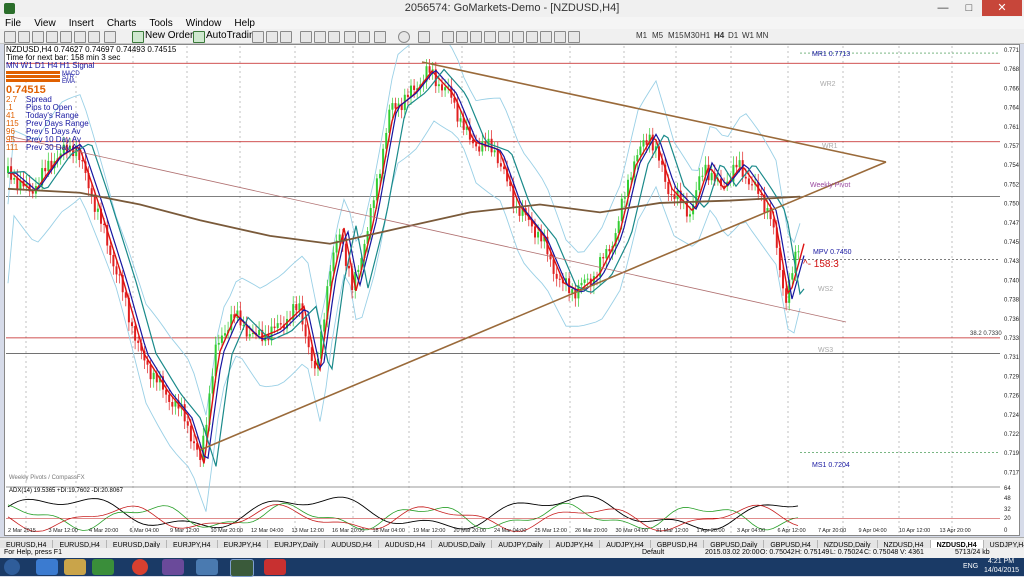 This screenshot has width=1024, height=577. Describe the element at coordinates (943, 8) in the screenshot. I see `minimize-button: —` at that location.